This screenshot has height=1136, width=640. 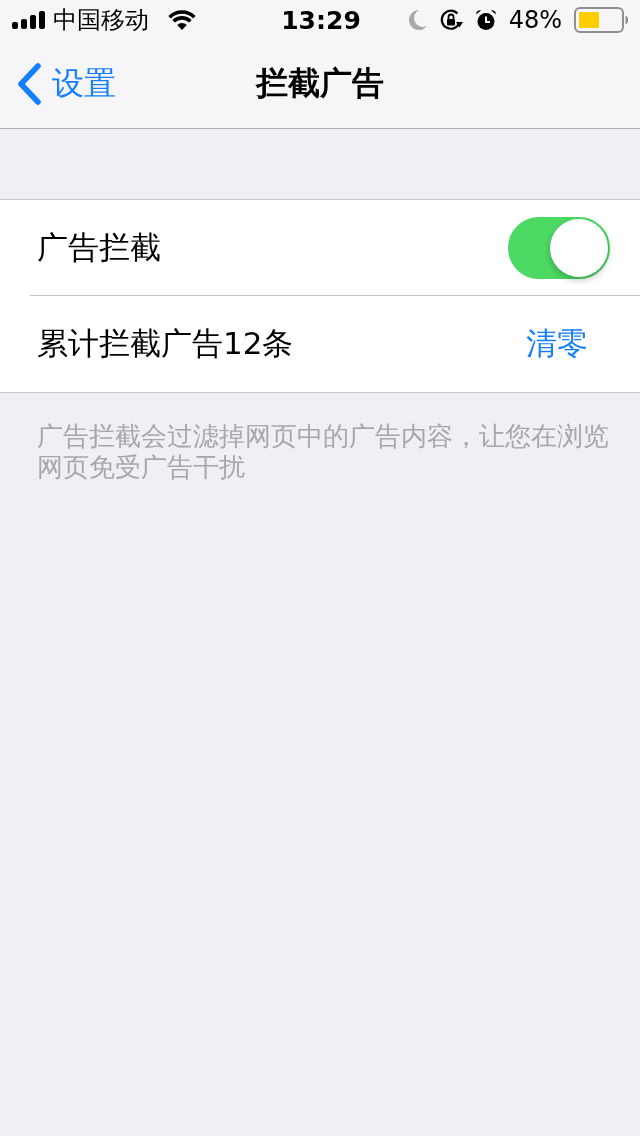 What do you see at coordinates (602, 20) in the screenshot?
I see `battery-icon` at bounding box center [602, 20].